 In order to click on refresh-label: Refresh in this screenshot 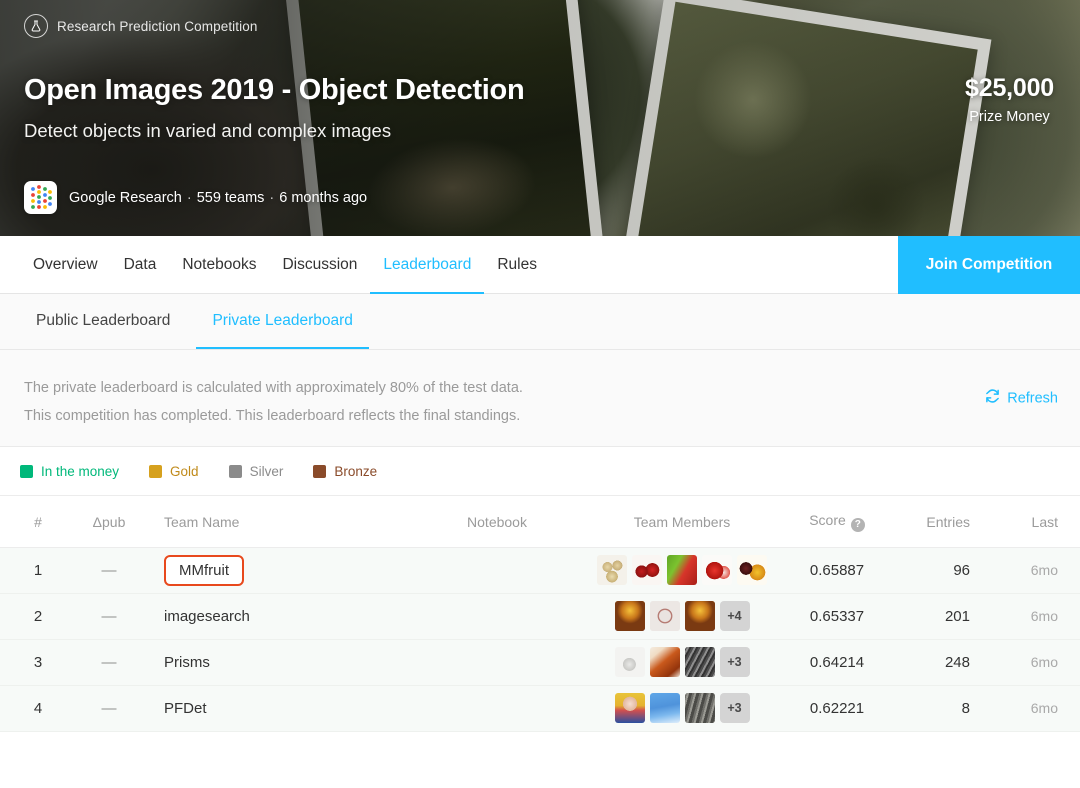, I will do `click(1032, 398)`.